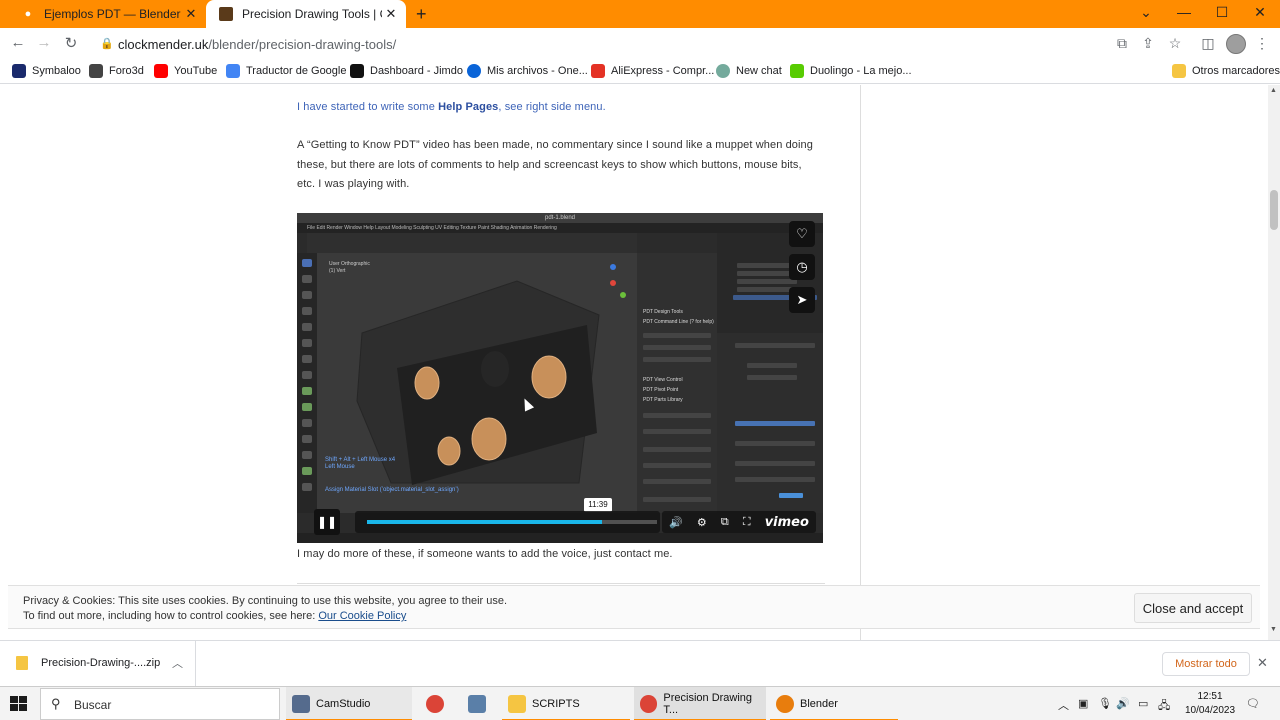 The image size is (1280, 720). I want to click on notifications-icon: 🗨, so click(1253, 703).